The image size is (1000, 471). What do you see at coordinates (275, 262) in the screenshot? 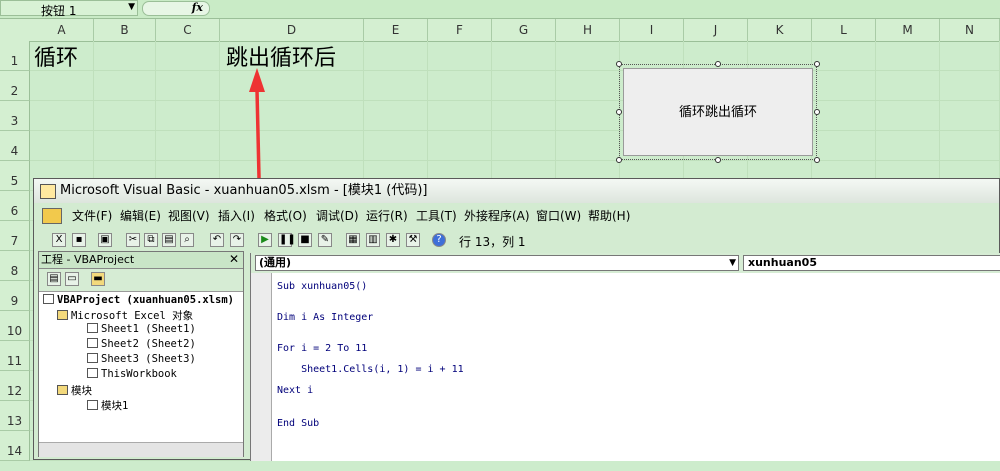
I see `object-combobox-value: (通用)` at bounding box center [275, 262].